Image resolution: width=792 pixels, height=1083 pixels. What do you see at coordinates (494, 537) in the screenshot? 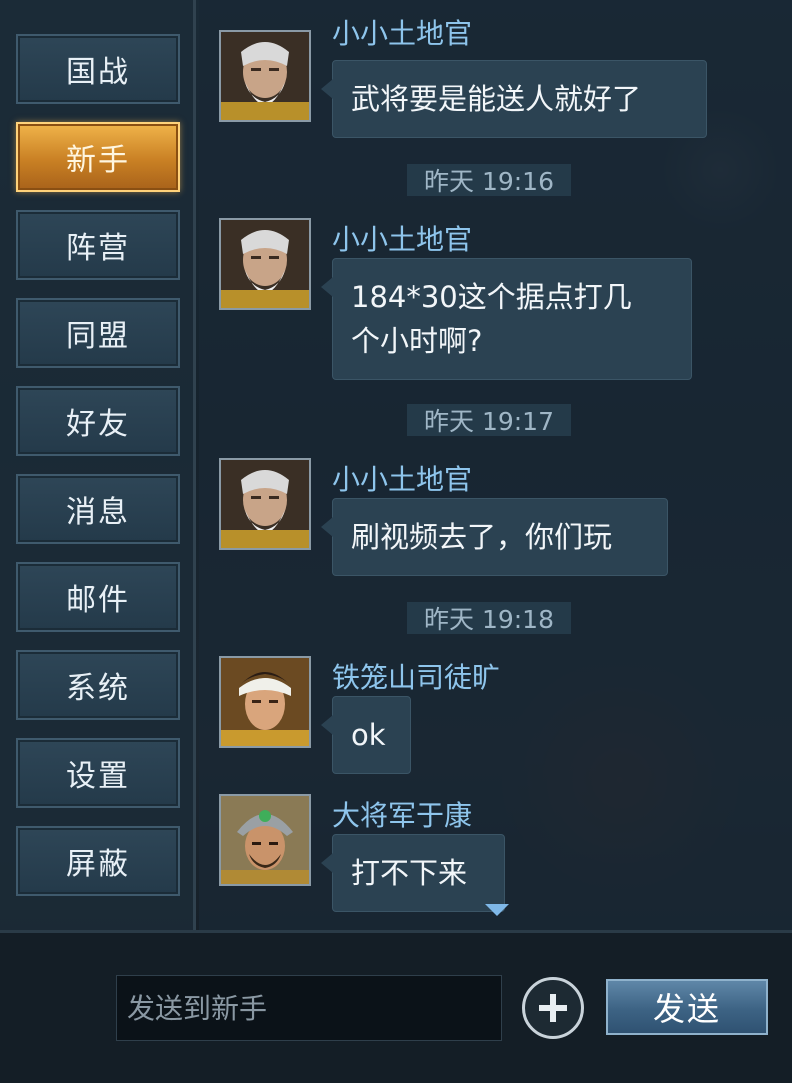
I see `message-bubble: 刷视频去了，你们玩` at bounding box center [494, 537].